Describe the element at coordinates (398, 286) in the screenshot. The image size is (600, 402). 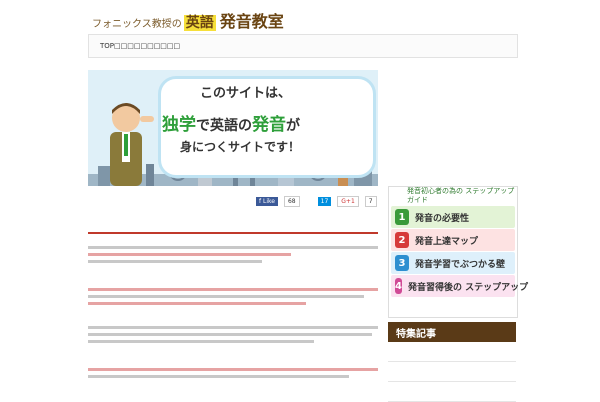
I see `step-number: 4` at that location.